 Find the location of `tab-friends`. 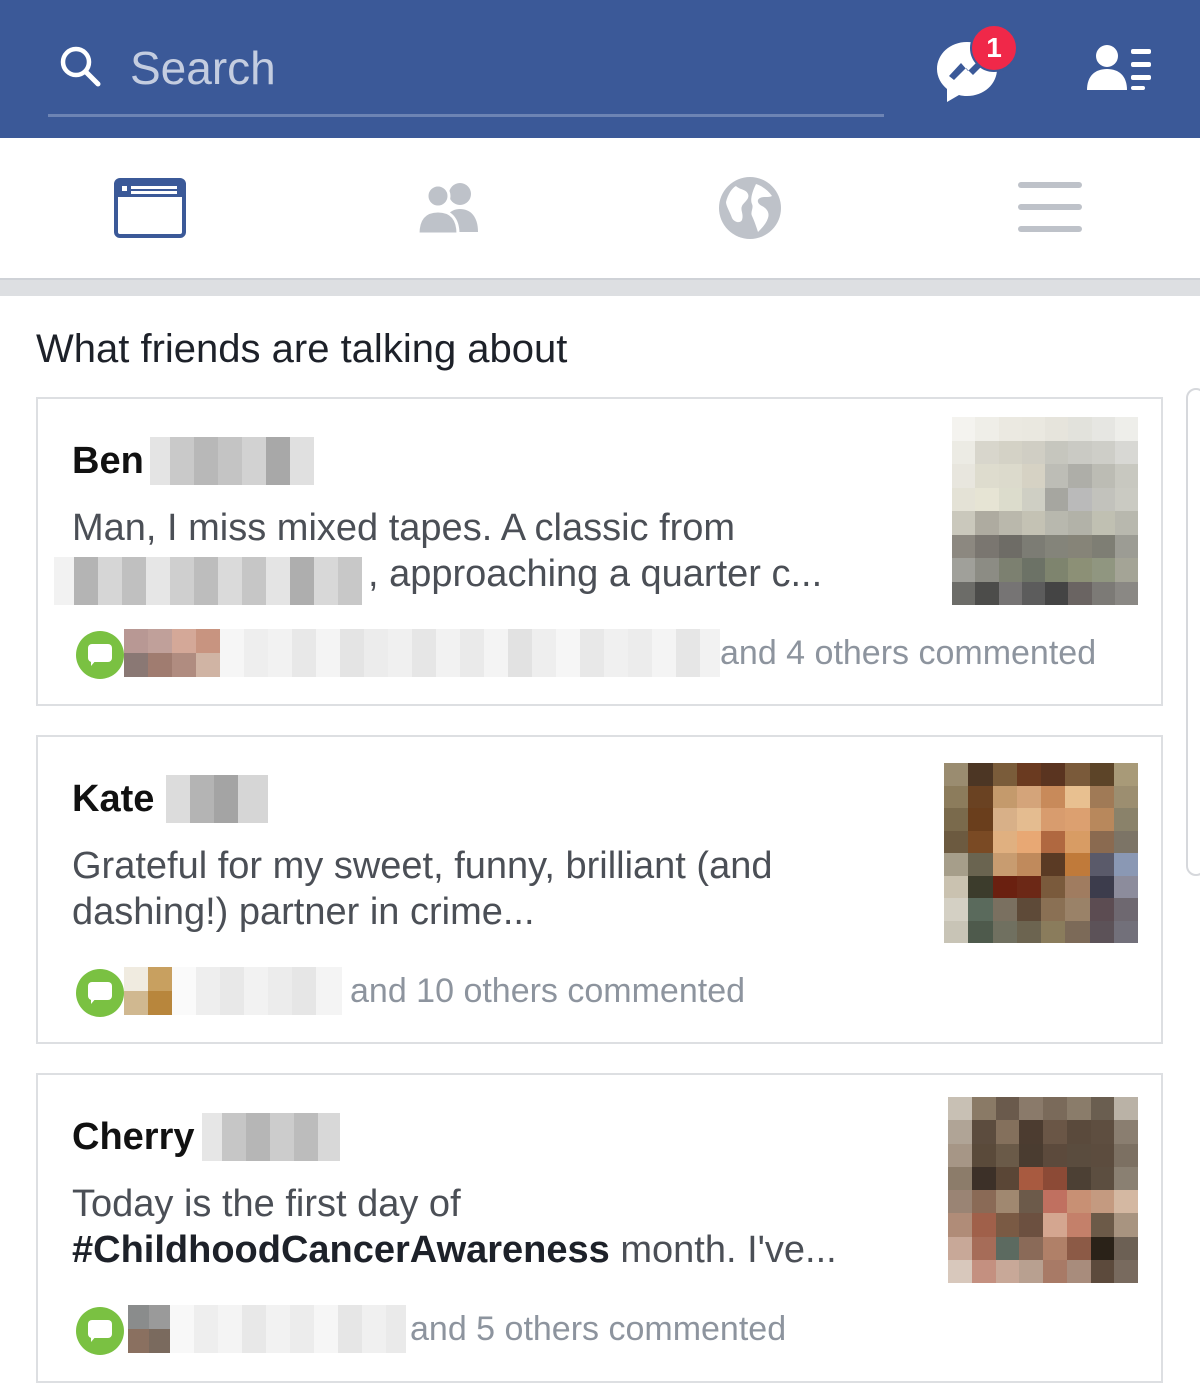

tab-friends is located at coordinates (450, 208).